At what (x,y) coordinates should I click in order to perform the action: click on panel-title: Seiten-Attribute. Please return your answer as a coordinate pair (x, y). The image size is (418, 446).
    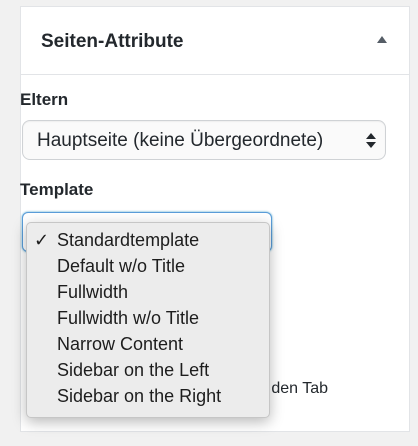
    Looking at the image, I should click on (112, 41).